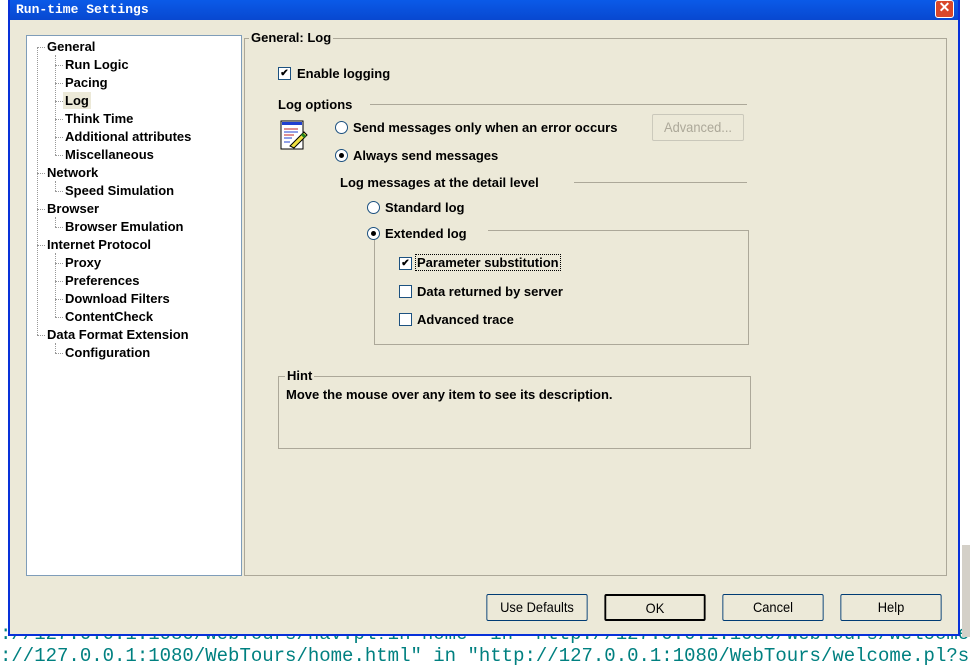 This screenshot has width=970, height=667. I want to click on send-on-error-label: Send messages only when an error occurs, so click(485, 127).